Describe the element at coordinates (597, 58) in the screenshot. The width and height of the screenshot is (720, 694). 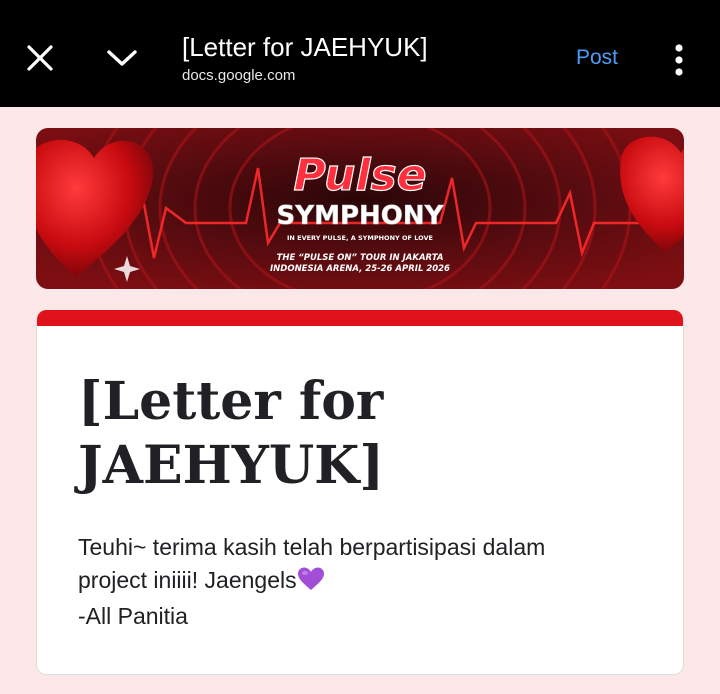
I see `post-button: Post` at that location.